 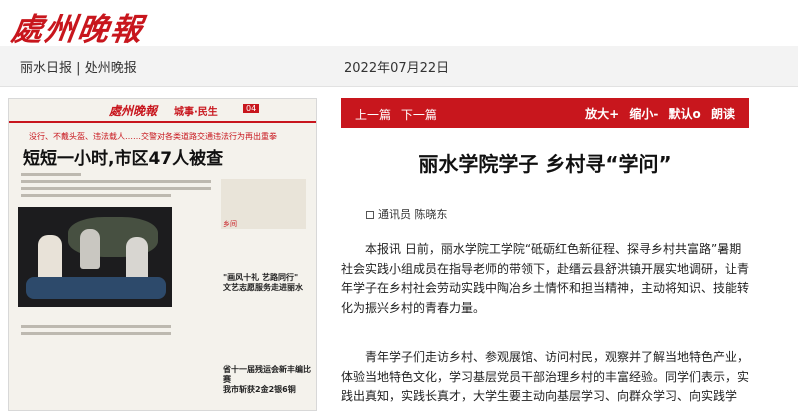 What do you see at coordinates (162, 111) in the screenshot?
I see `thumbnail-header: 處州晚報 城事·民生 04` at bounding box center [162, 111].